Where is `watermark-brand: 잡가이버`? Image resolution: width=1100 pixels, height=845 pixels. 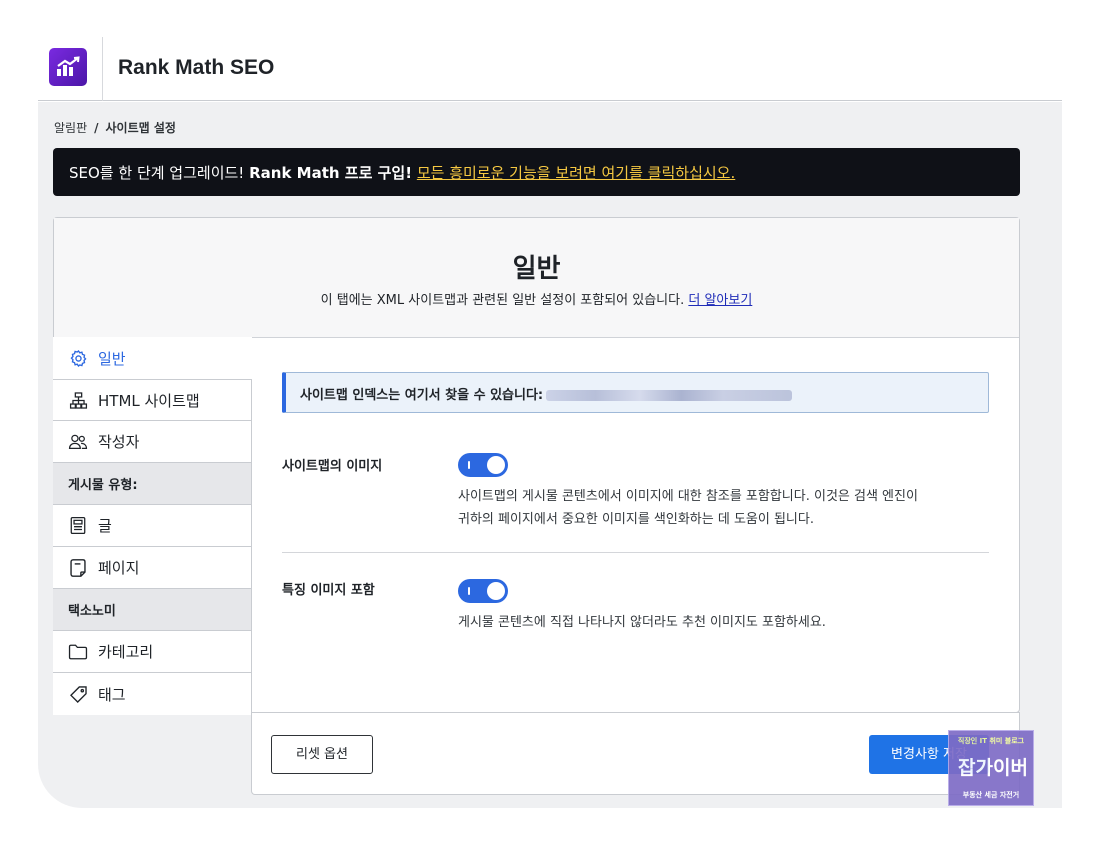
watermark-brand: 잡가이버 is located at coordinates (993, 768).